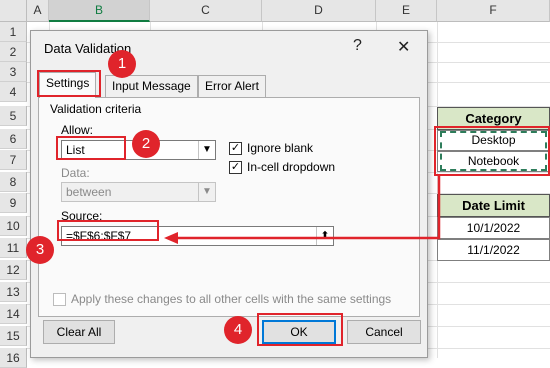  Describe the element at coordinates (122, 64) in the screenshot. I see `step-badge-1: 1` at that location.